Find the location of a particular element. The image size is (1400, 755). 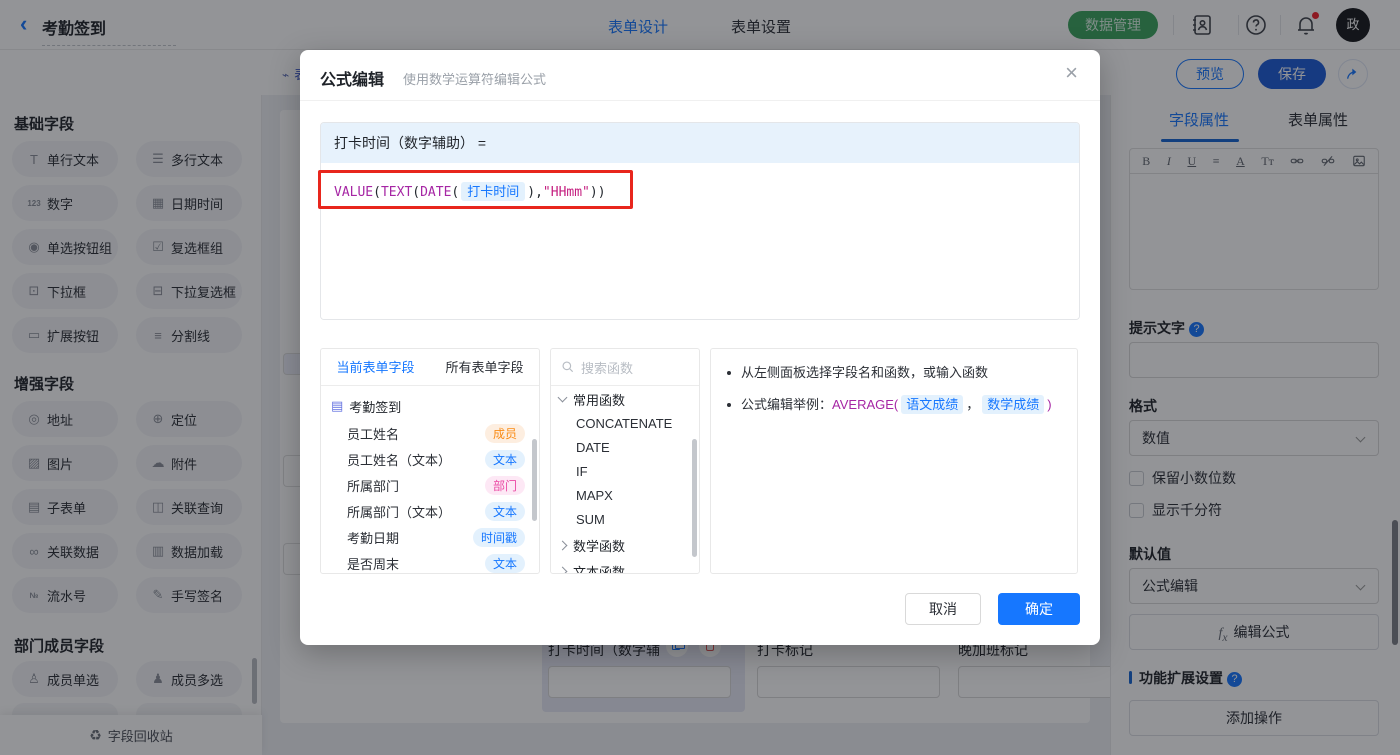

function-group: 数学函数 is located at coordinates (625, 545).